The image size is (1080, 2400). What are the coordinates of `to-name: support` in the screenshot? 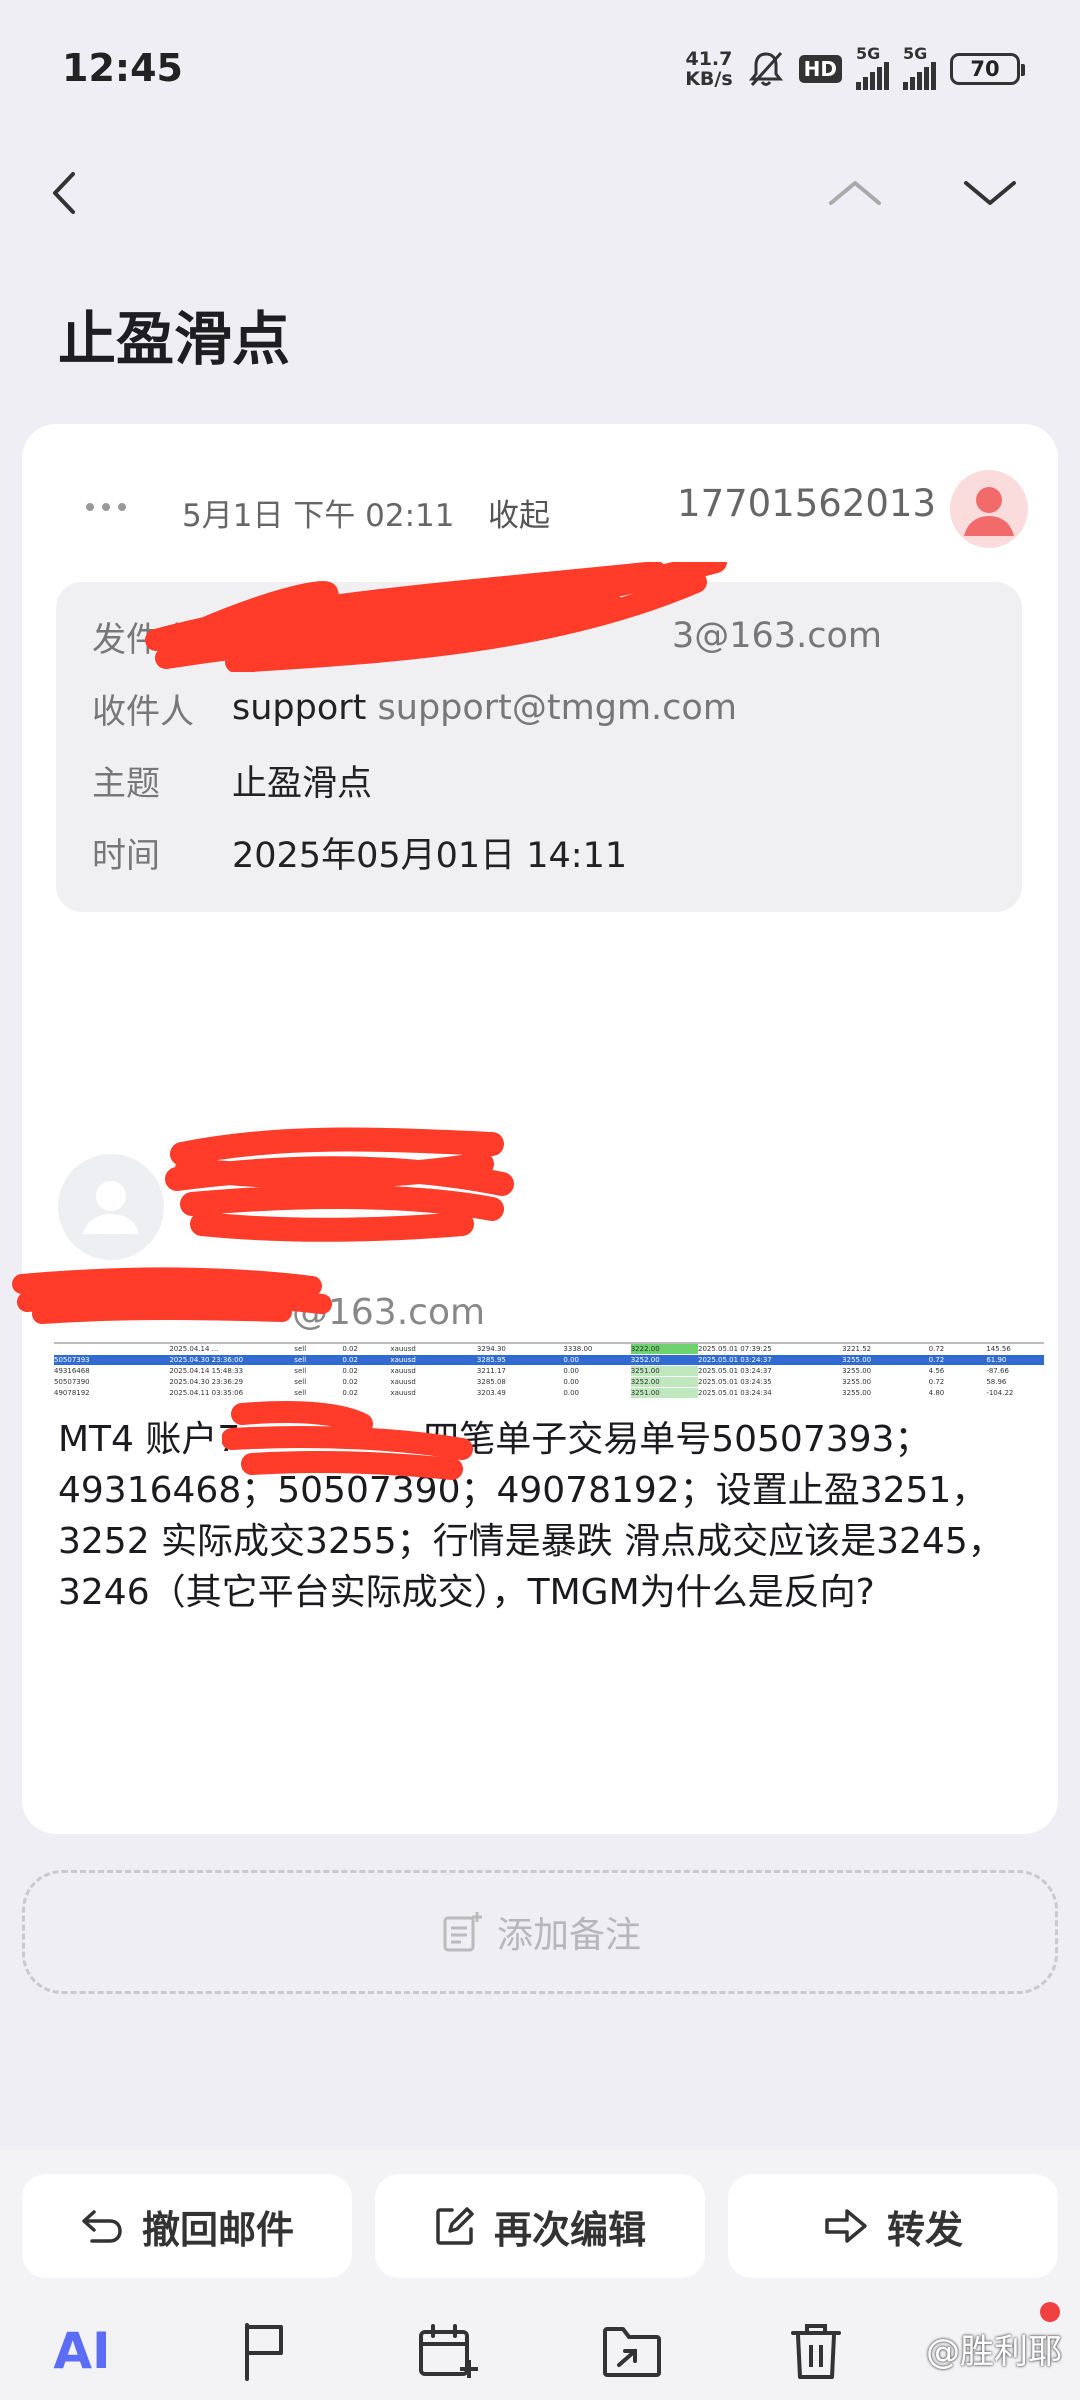 It's located at (299, 708).